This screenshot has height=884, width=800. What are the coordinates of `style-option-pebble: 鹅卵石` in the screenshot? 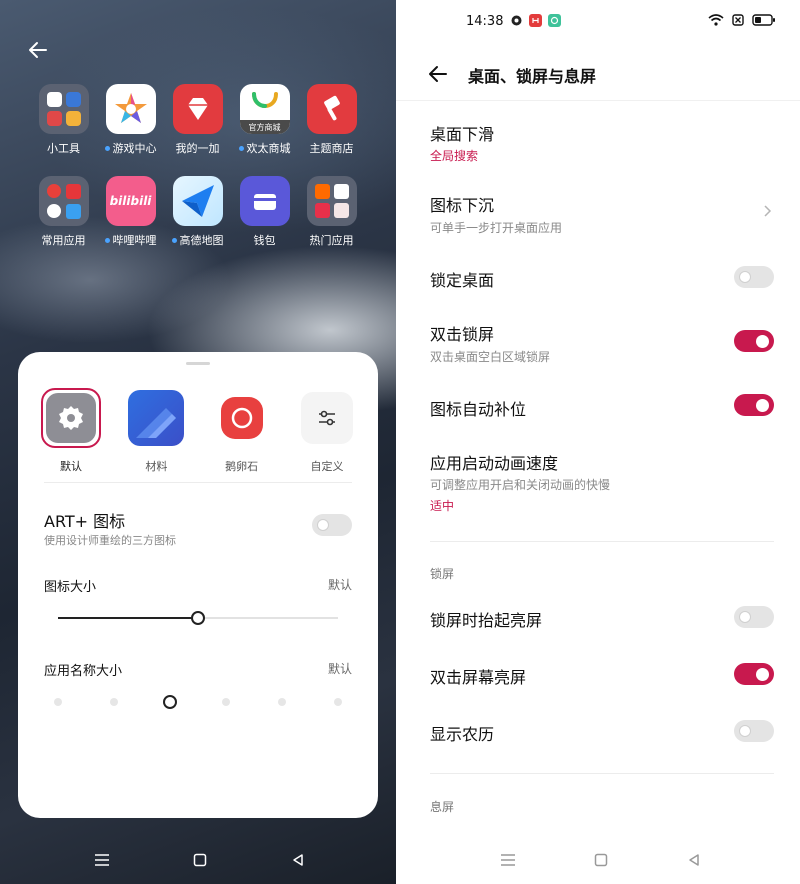 It's located at (242, 431).